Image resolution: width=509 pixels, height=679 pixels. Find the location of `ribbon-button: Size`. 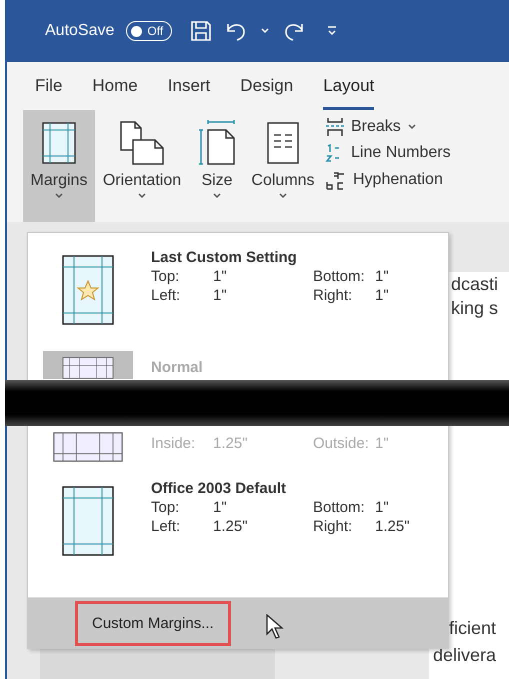

ribbon-button: Size is located at coordinates (217, 166).